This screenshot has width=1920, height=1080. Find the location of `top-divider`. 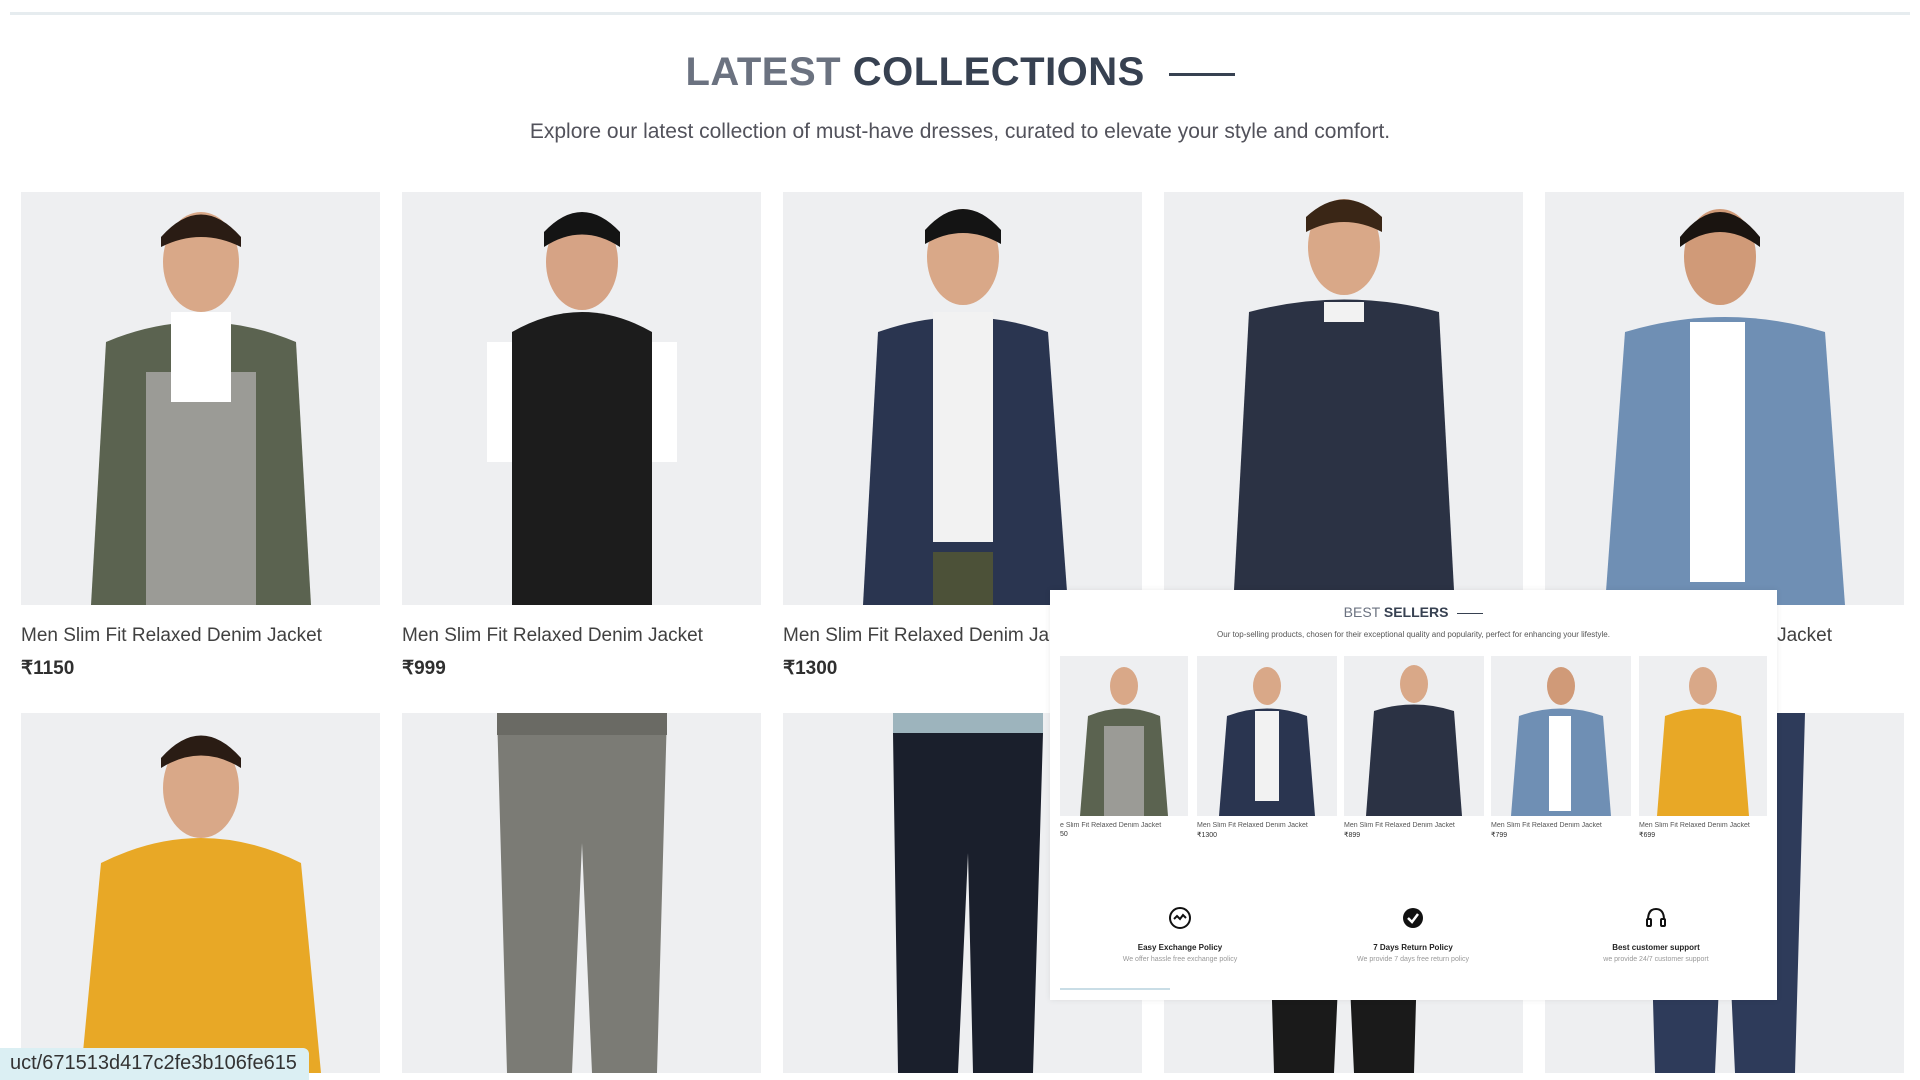

top-divider is located at coordinates (960, 13).